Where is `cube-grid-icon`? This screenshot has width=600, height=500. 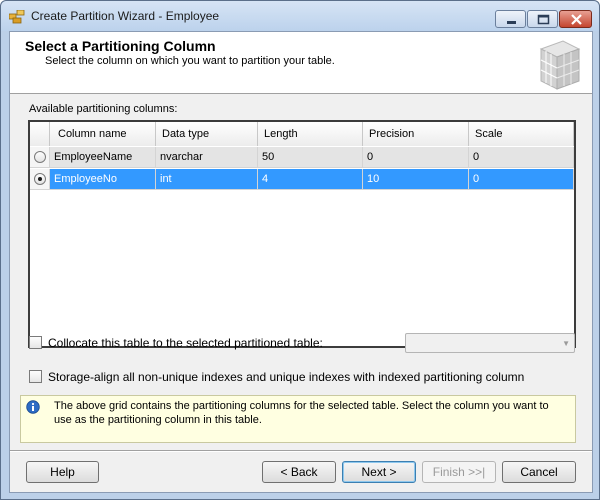
cube-grid-icon is located at coordinates (560, 65).